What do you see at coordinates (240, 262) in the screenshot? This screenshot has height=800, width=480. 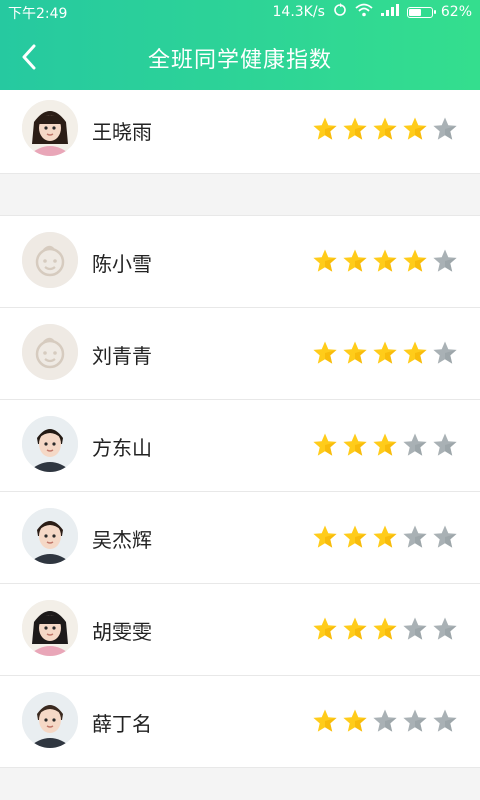 I see `student-row: 陈小雪` at bounding box center [240, 262].